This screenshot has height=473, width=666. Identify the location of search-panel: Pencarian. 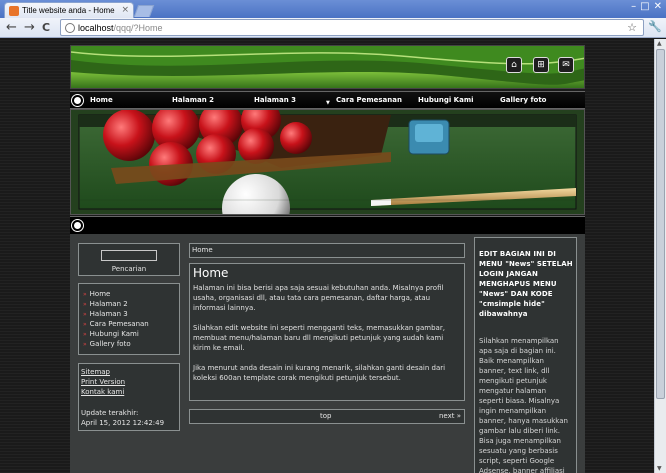
(129, 259).